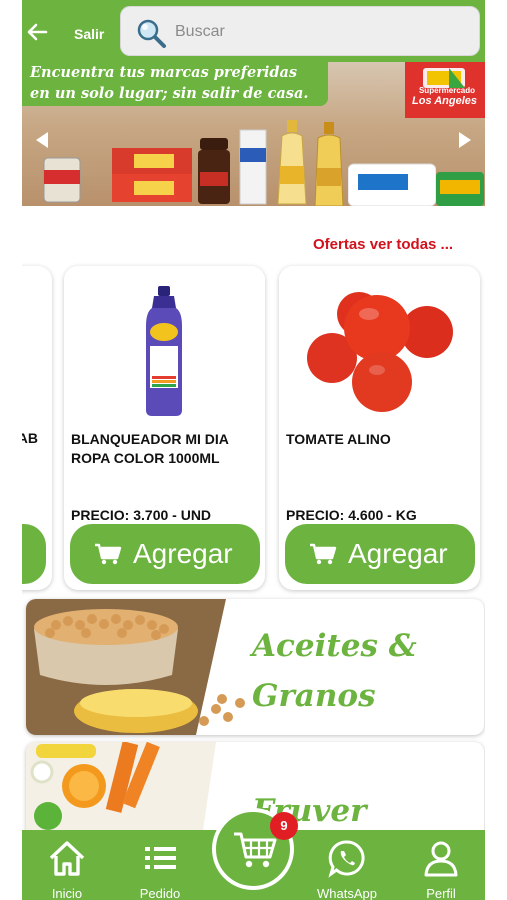 Image resolution: width=507 pixels, height=900 pixels. What do you see at coordinates (30, 438) in the screenshot?
I see `partial-product-name: AB` at bounding box center [30, 438].